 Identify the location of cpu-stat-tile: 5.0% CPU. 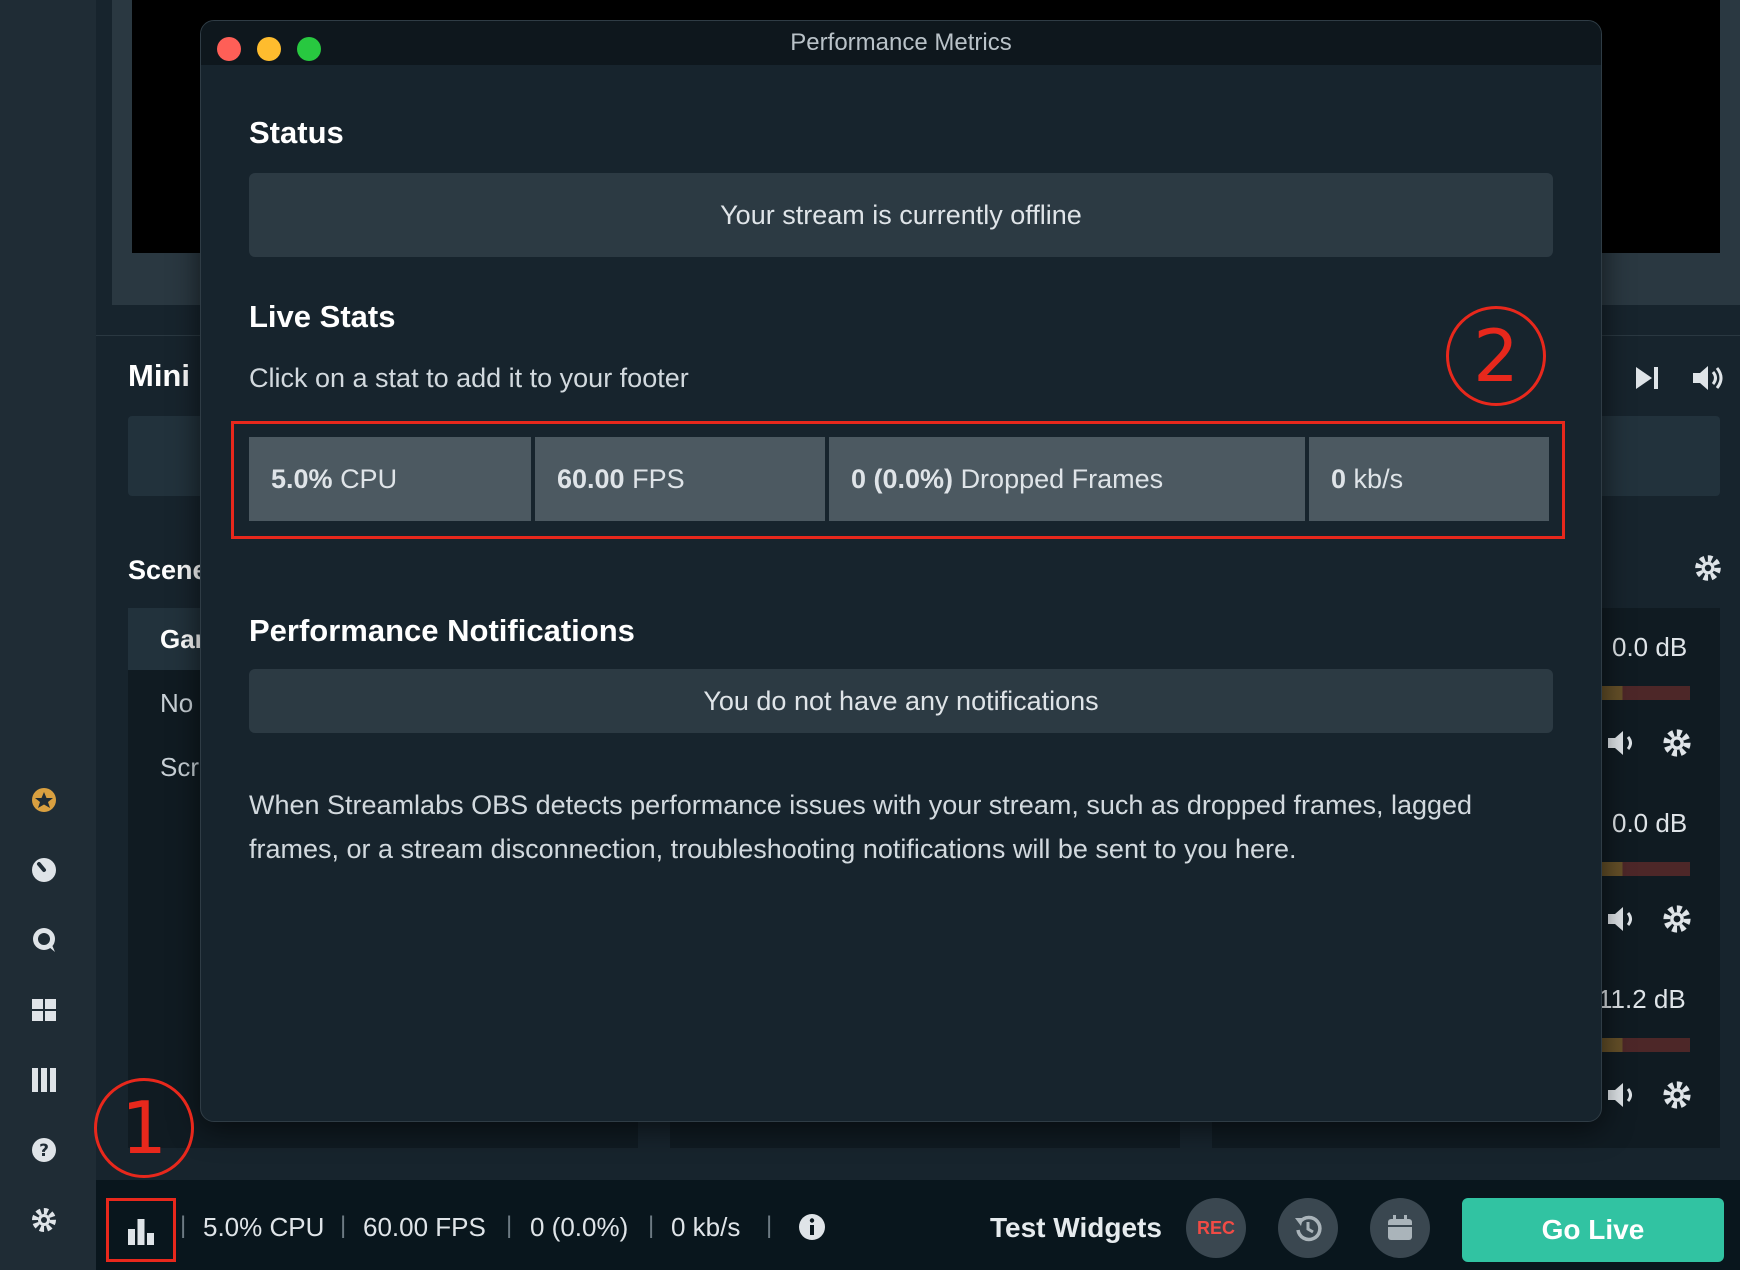
(390, 479).